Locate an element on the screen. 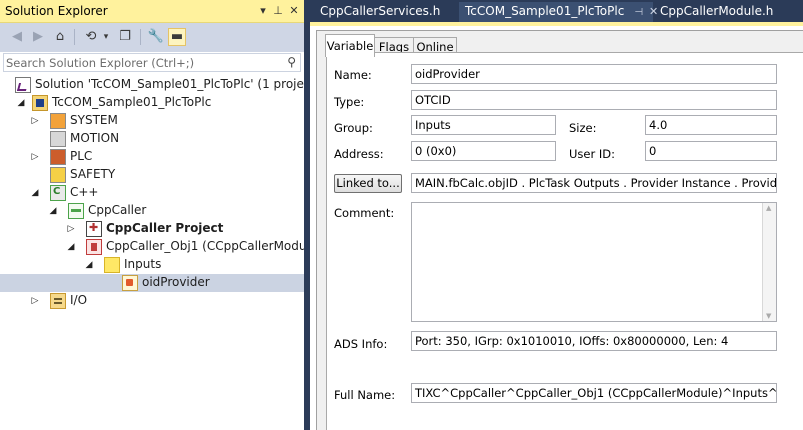 The height and width of the screenshot is (430, 803). tree-item-label: CppCaller is located at coordinates (117, 210).